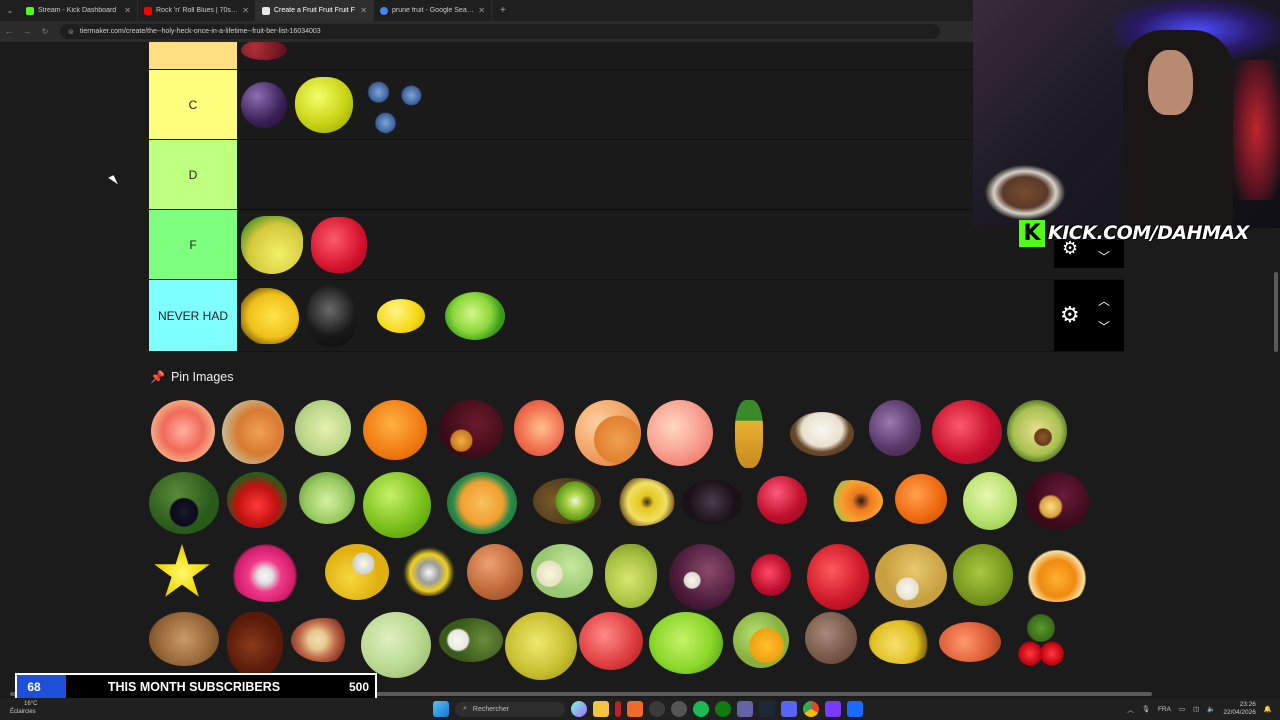 The height and width of the screenshot is (720, 1280). Describe the element at coordinates (608, 433) in the screenshot. I see `apricot-item` at that location.